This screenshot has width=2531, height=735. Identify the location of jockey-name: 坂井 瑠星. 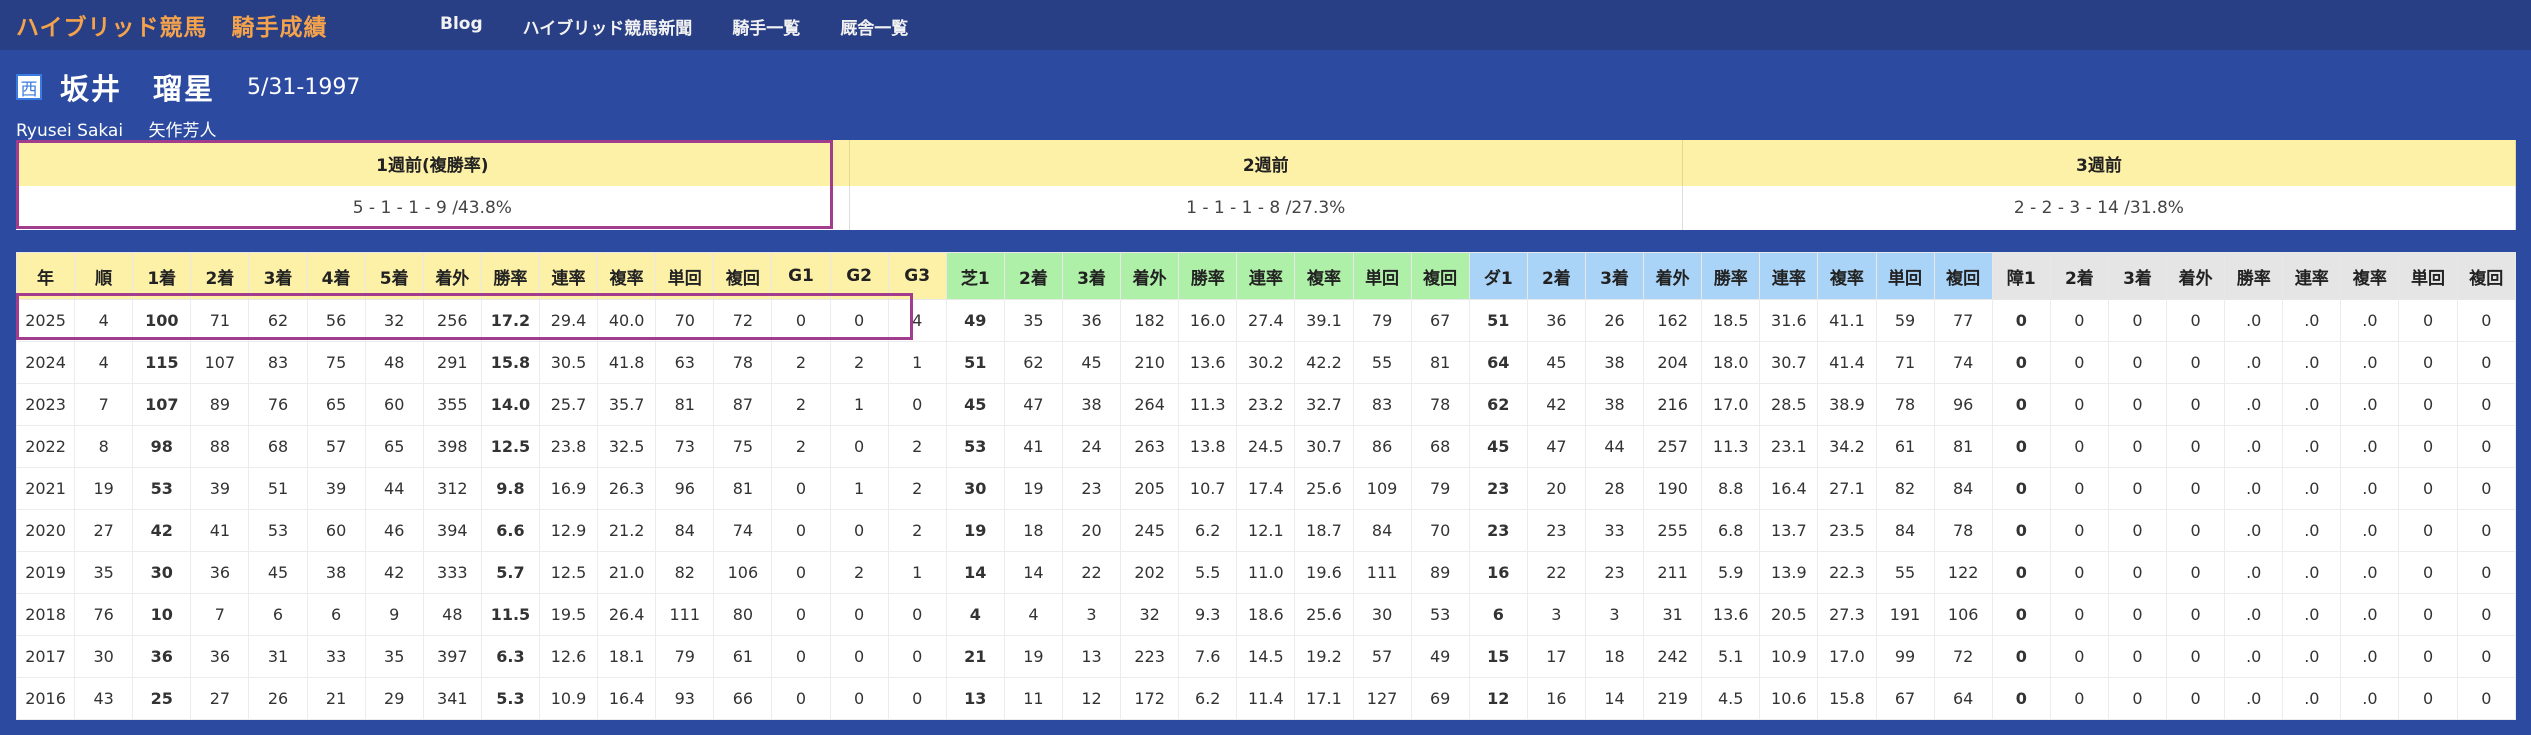
(138, 89).